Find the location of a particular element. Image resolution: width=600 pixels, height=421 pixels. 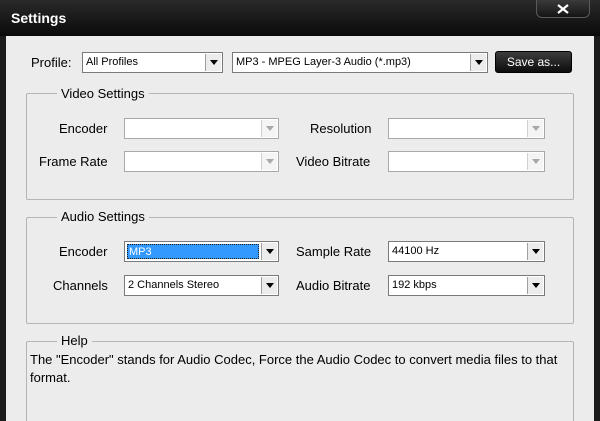

frame-rate-label: Frame Rate is located at coordinates (73, 161).